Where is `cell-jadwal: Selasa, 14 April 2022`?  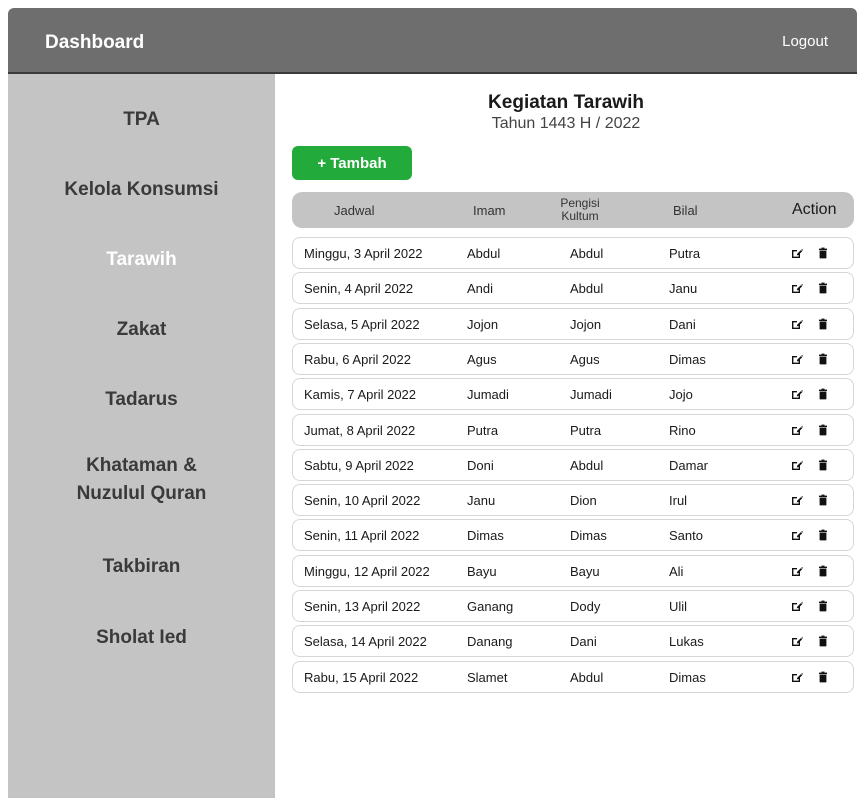 cell-jadwal: Selasa, 14 April 2022 is located at coordinates (365, 641).